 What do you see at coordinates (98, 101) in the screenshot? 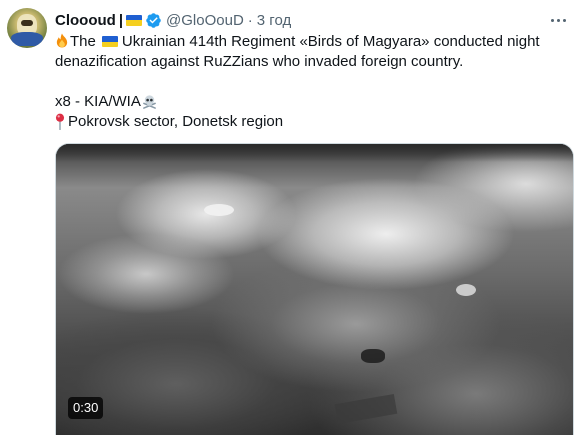
I see `tweet-text-l3: x8 - KIA/WIA` at bounding box center [98, 101].